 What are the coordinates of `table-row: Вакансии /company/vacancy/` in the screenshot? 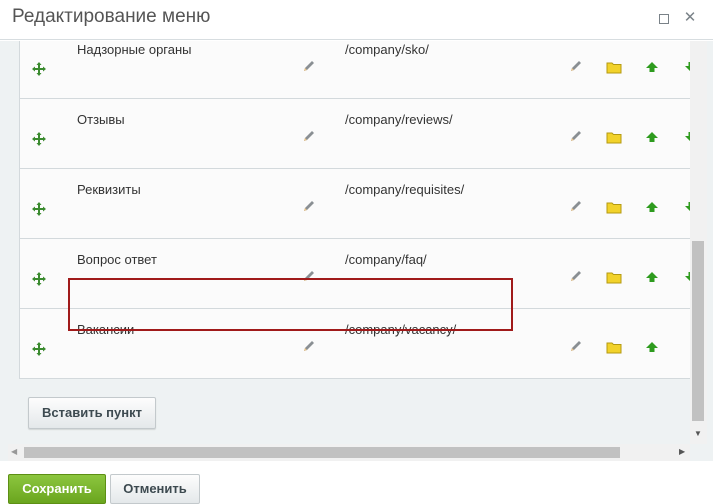 It's located at (355, 344).